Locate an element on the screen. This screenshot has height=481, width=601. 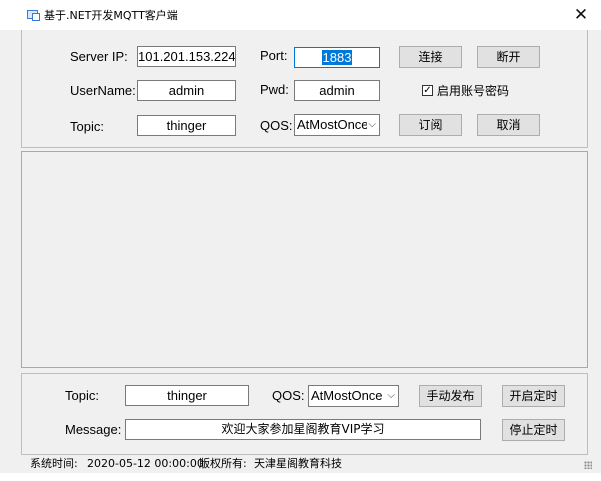
message-field: 欢迎大家参加星阁教育VIP学习 is located at coordinates (303, 429).